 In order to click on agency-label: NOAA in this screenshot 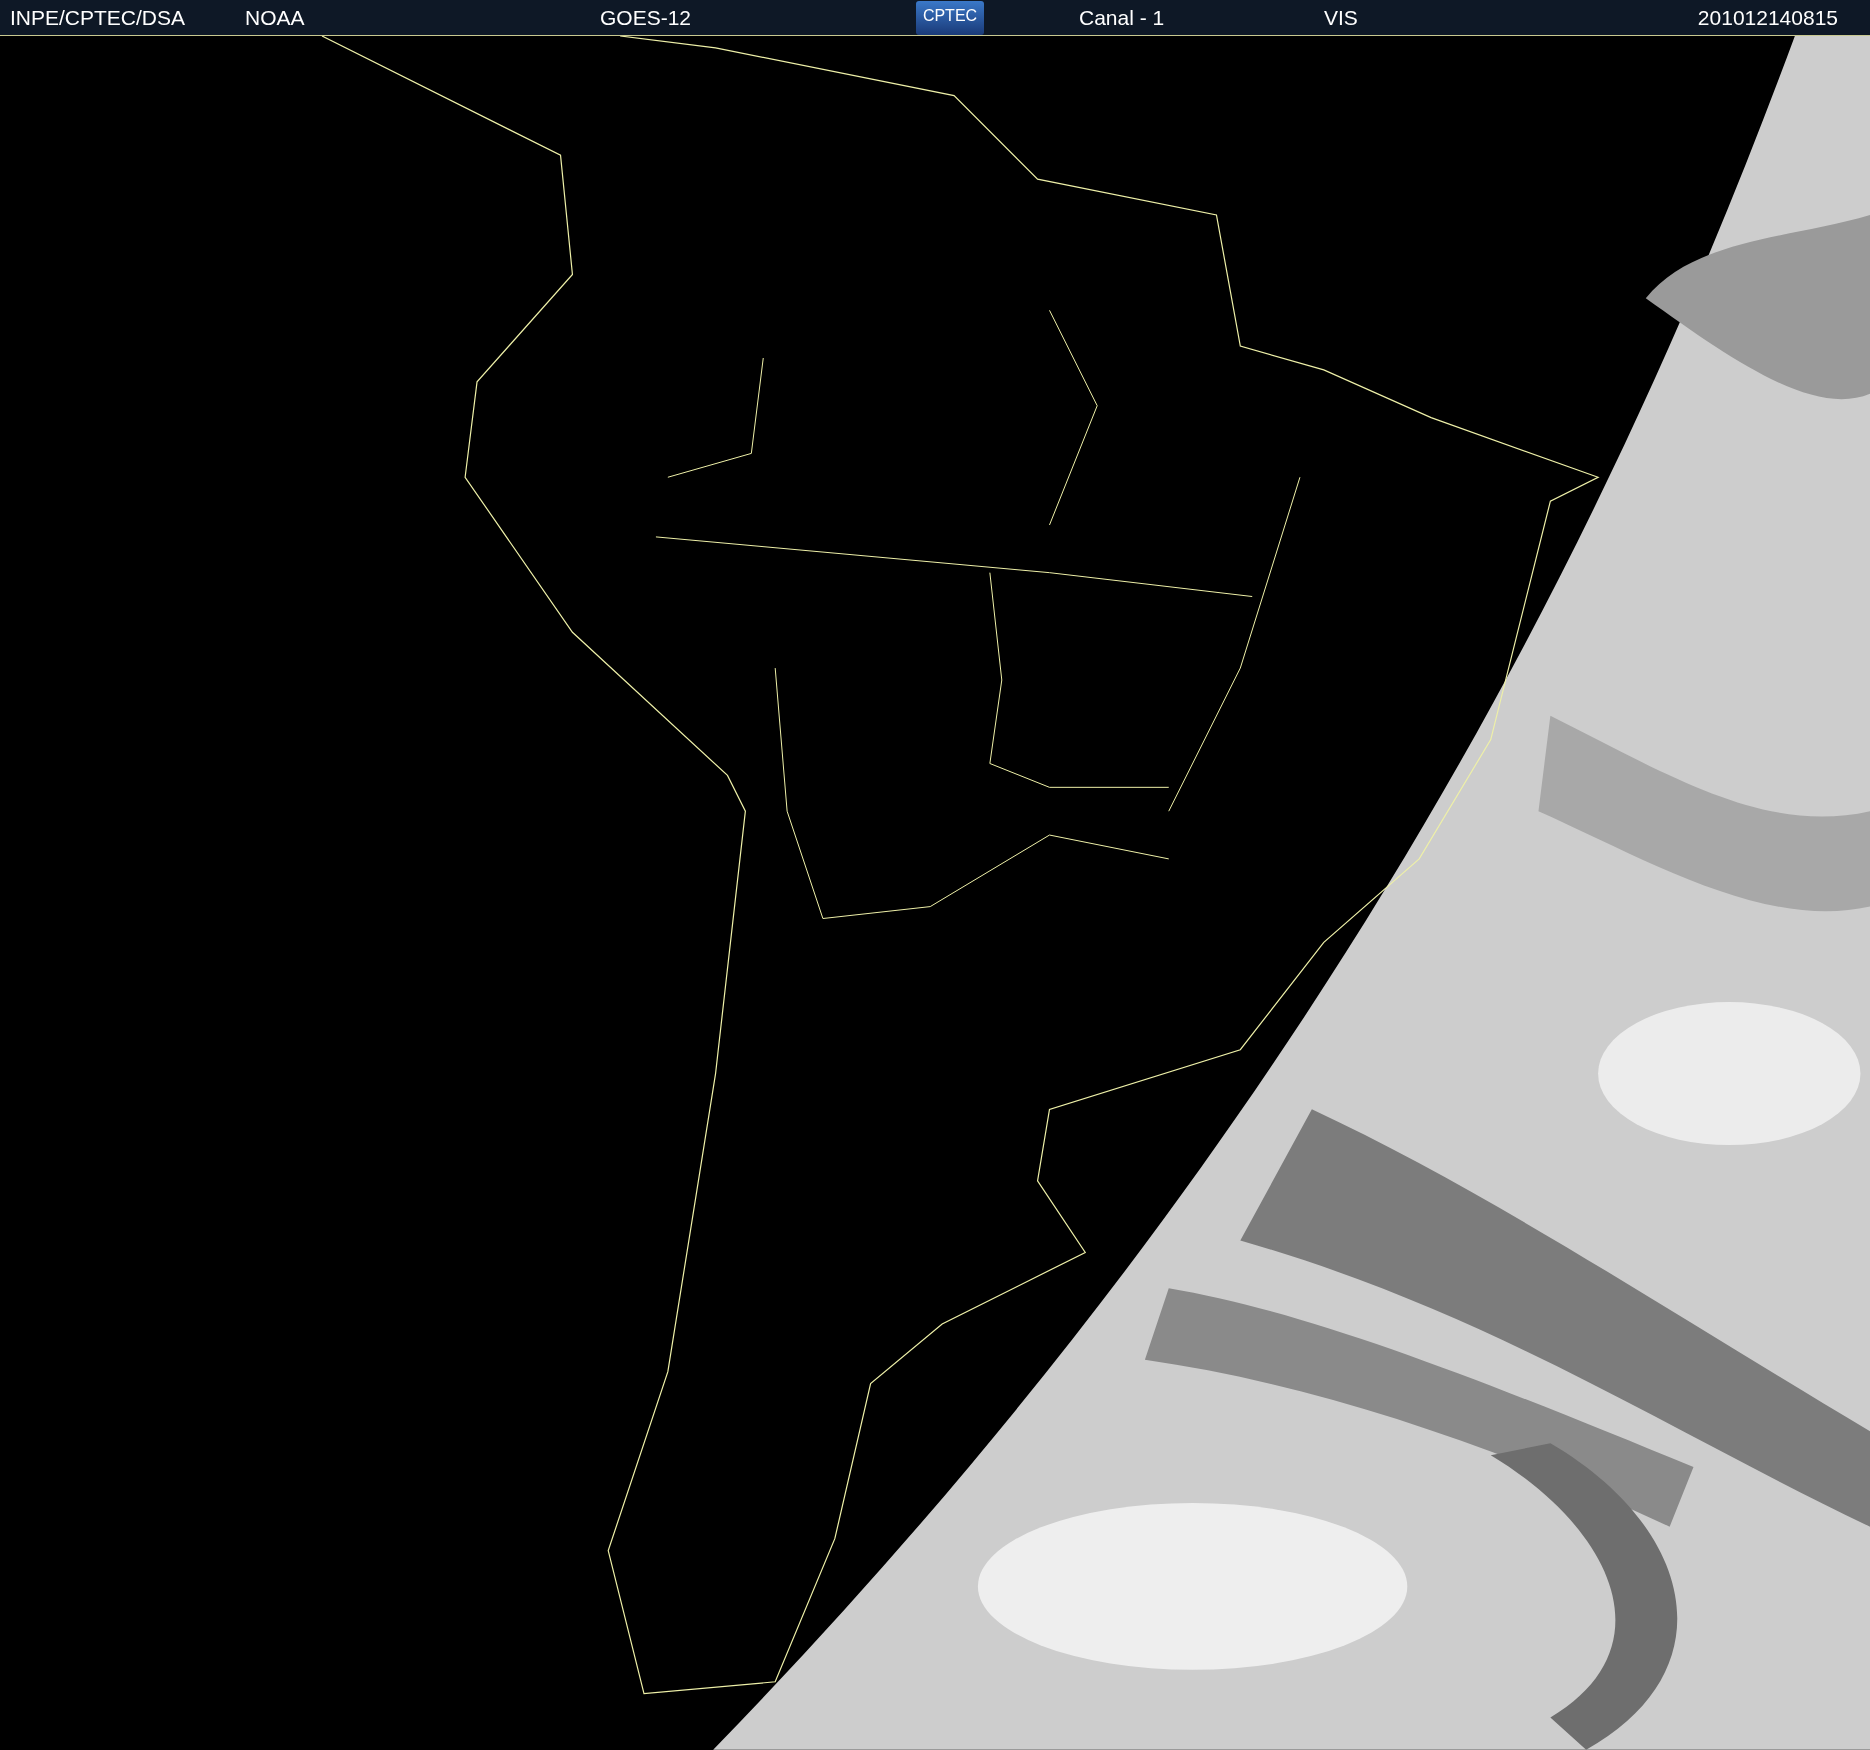, I will do `click(275, 17)`.